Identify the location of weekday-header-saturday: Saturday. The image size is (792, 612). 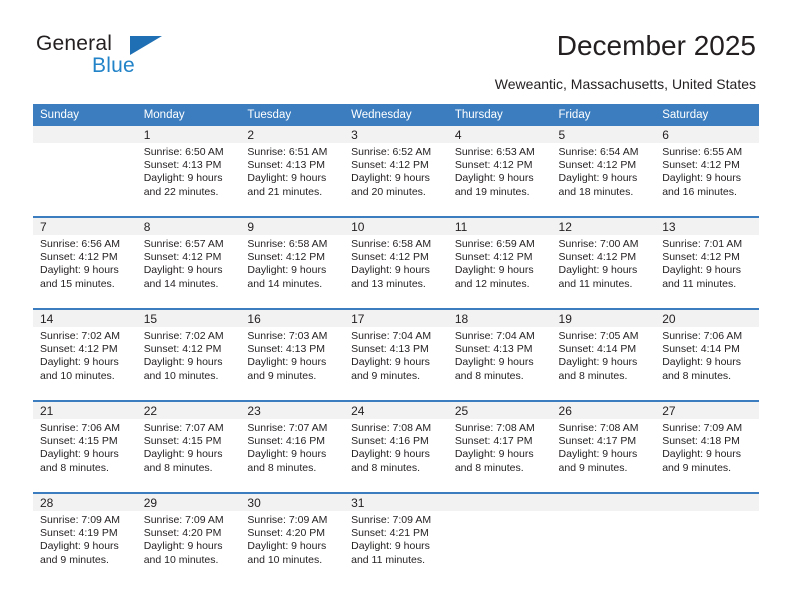
(707, 115).